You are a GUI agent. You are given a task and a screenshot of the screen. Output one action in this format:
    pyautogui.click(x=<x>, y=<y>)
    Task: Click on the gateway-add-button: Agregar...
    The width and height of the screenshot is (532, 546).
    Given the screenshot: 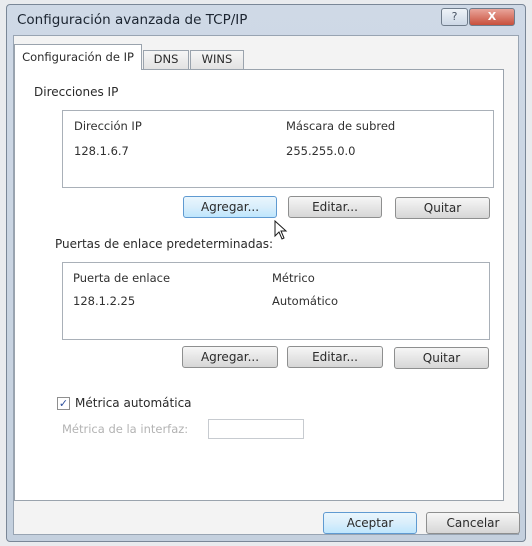 What is the action you would take?
    pyautogui.click(x=230, y=357)
    